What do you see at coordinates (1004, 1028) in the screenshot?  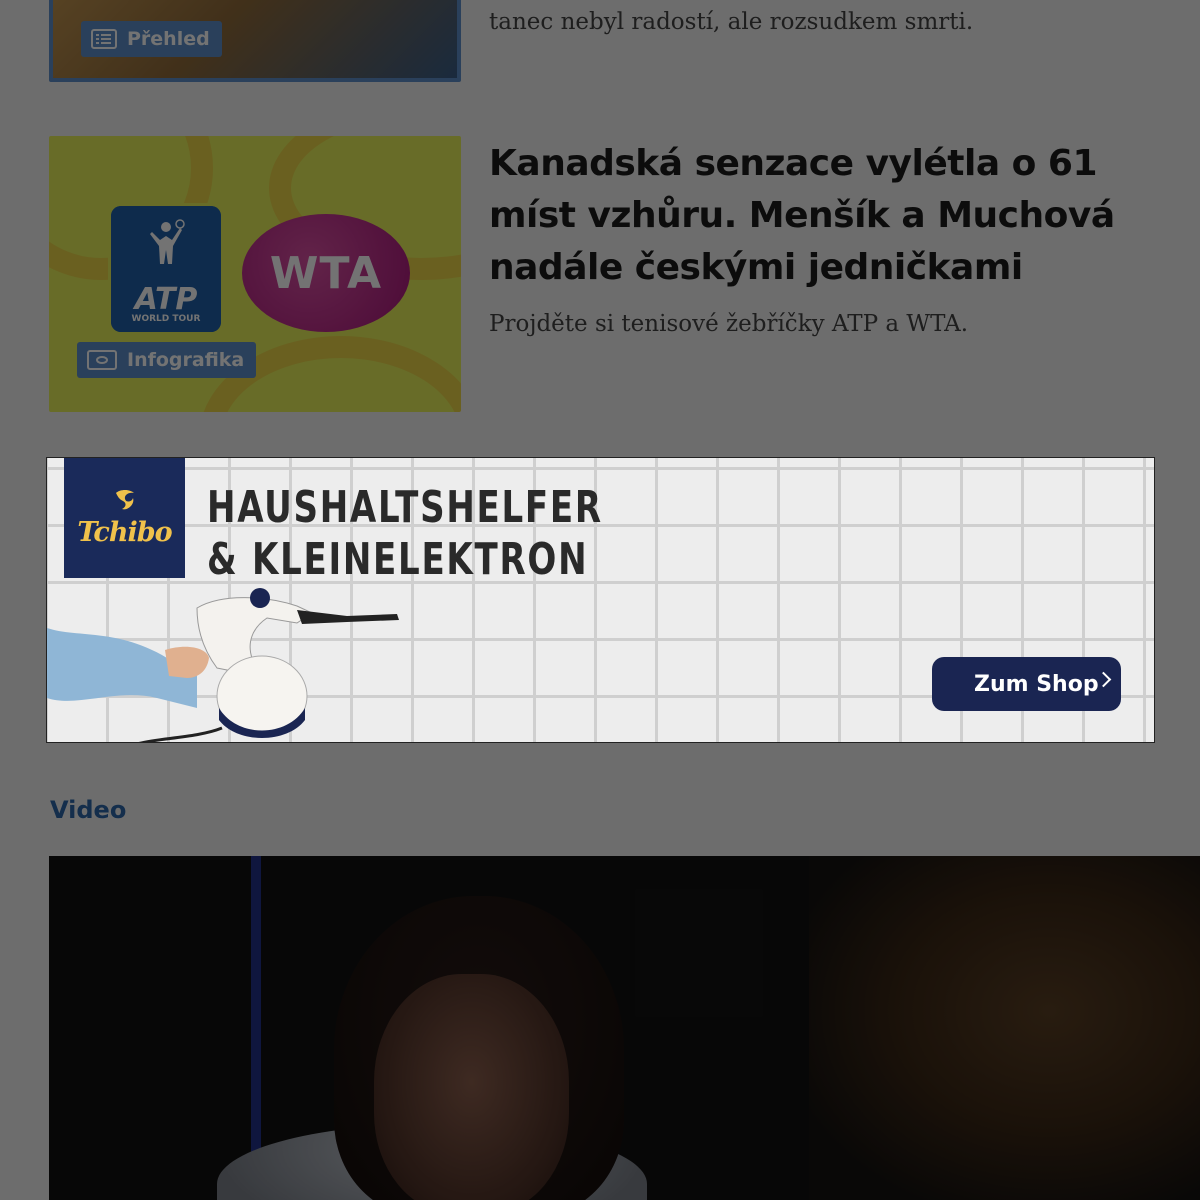 I see `video-background` at bounding box center [1004, 1028].